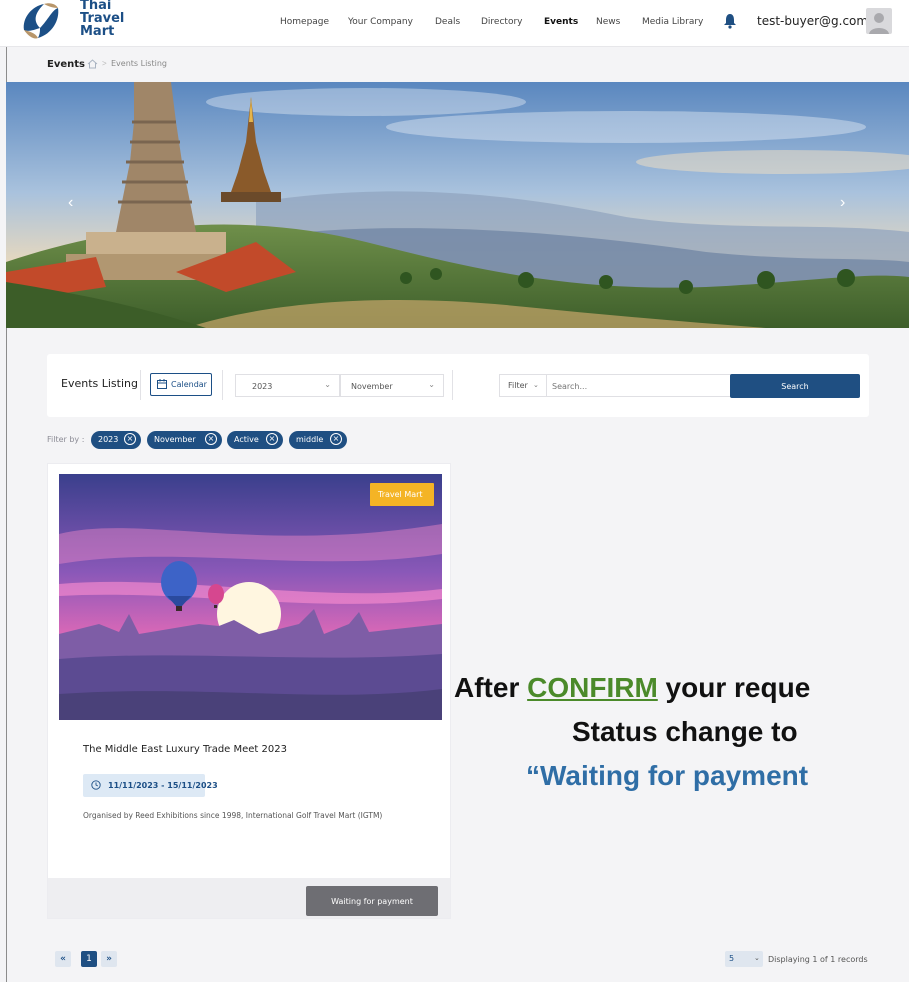 The height and width of the screenshot is (982, 909). I want to click on event-image, so click(250, 597).